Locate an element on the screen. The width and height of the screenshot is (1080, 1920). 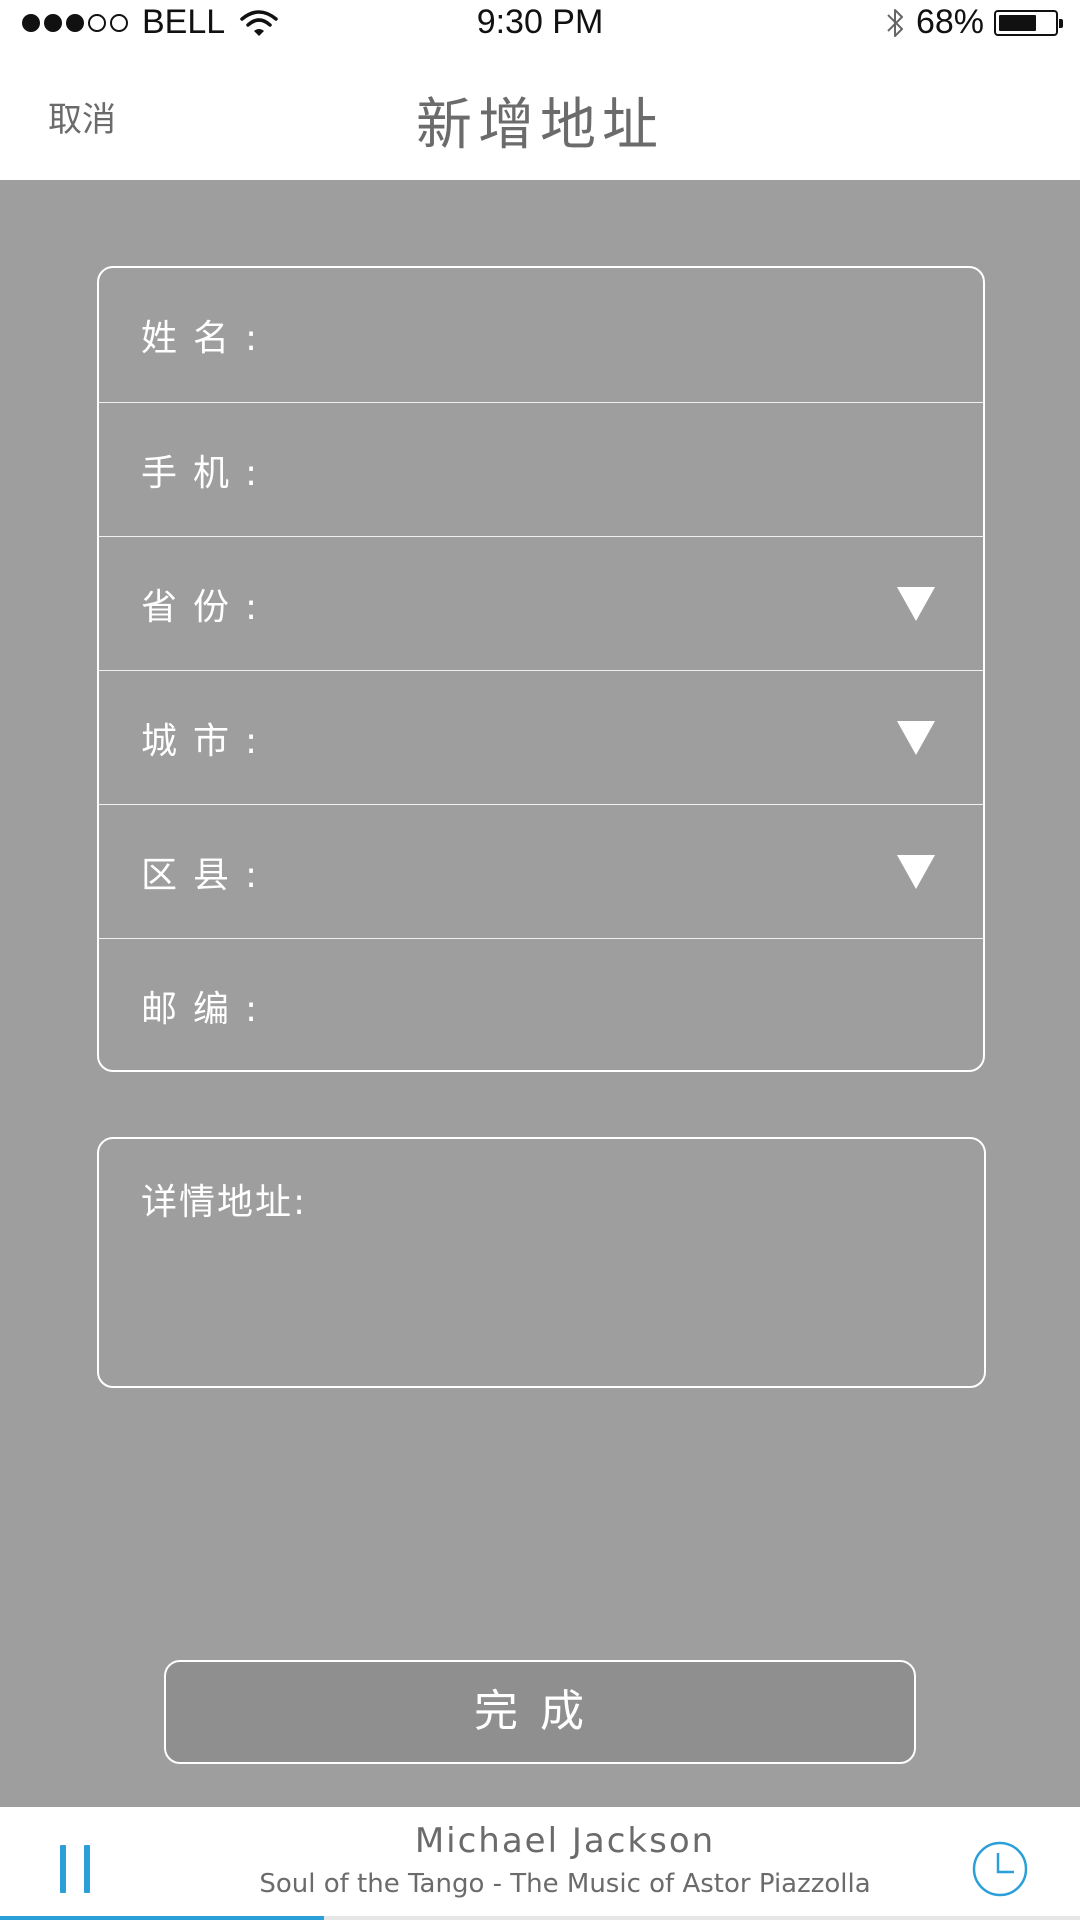
done-button: 完成 is located at coordinates (540, 1712).